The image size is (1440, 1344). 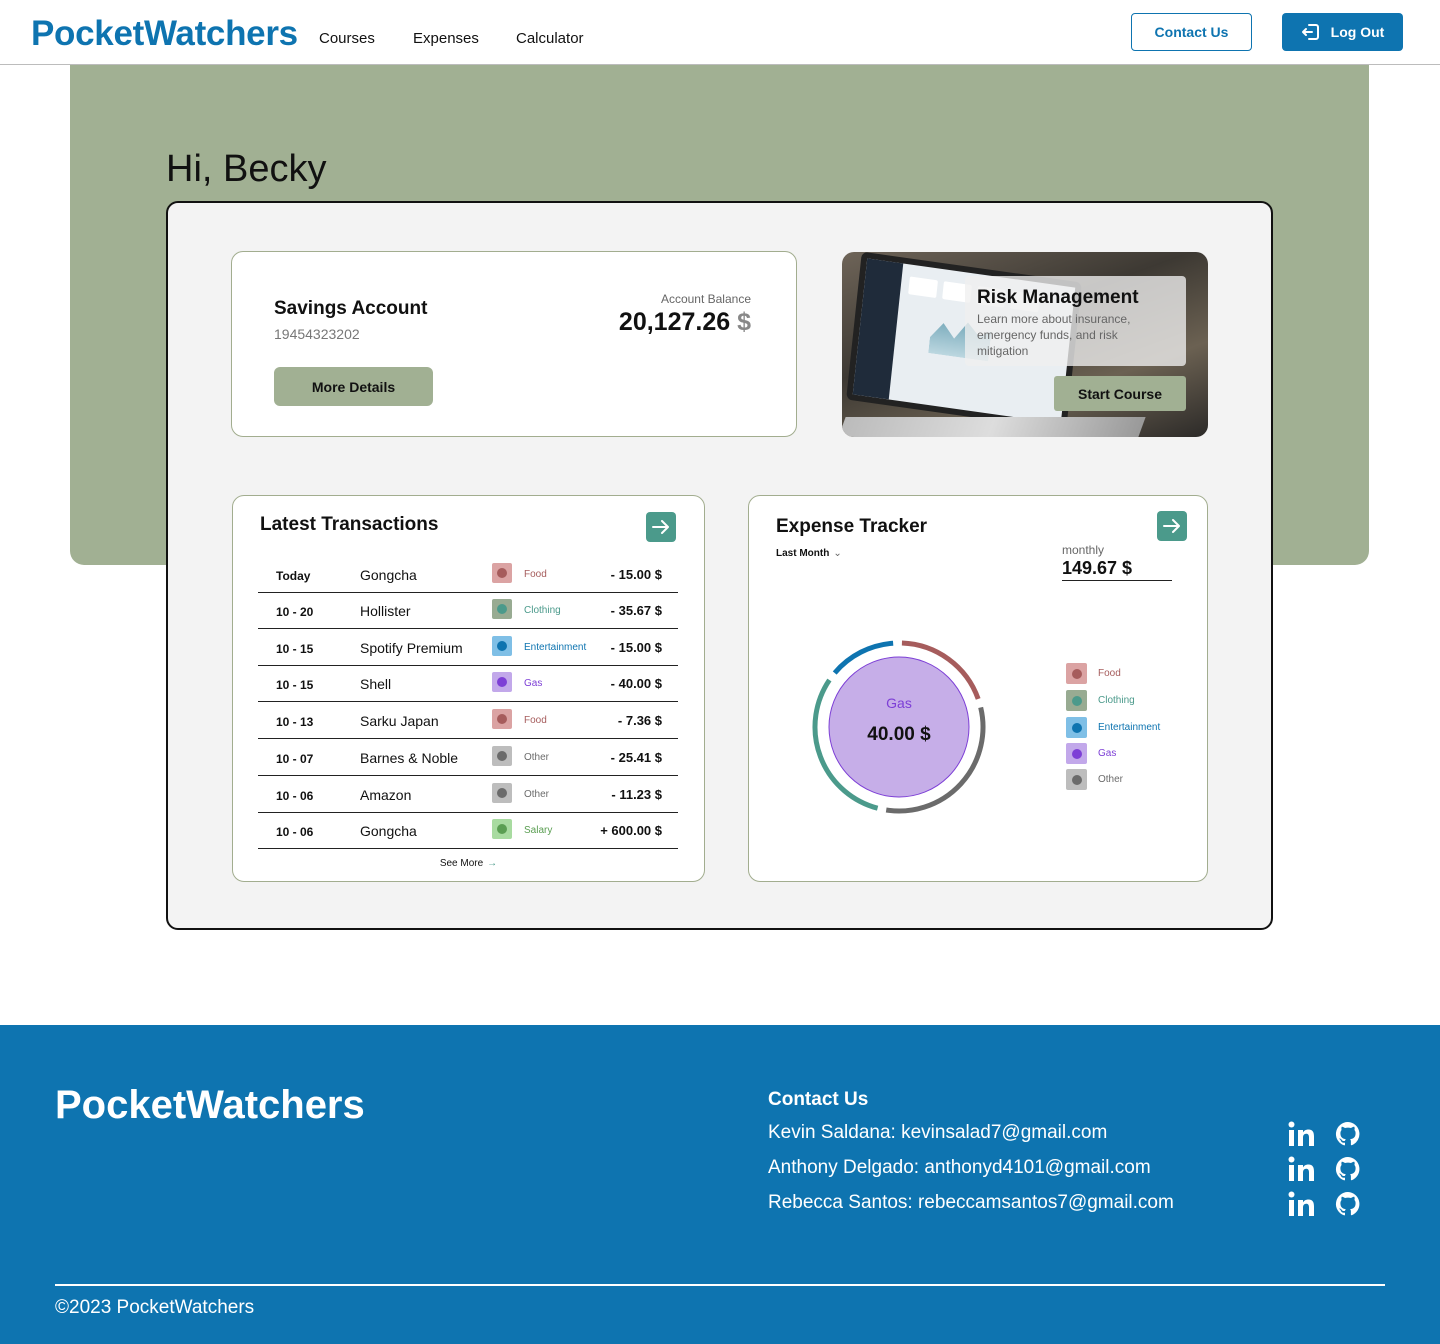 I want to click on transaction-amount: - 7.36 $, so click(x=639, y=720).